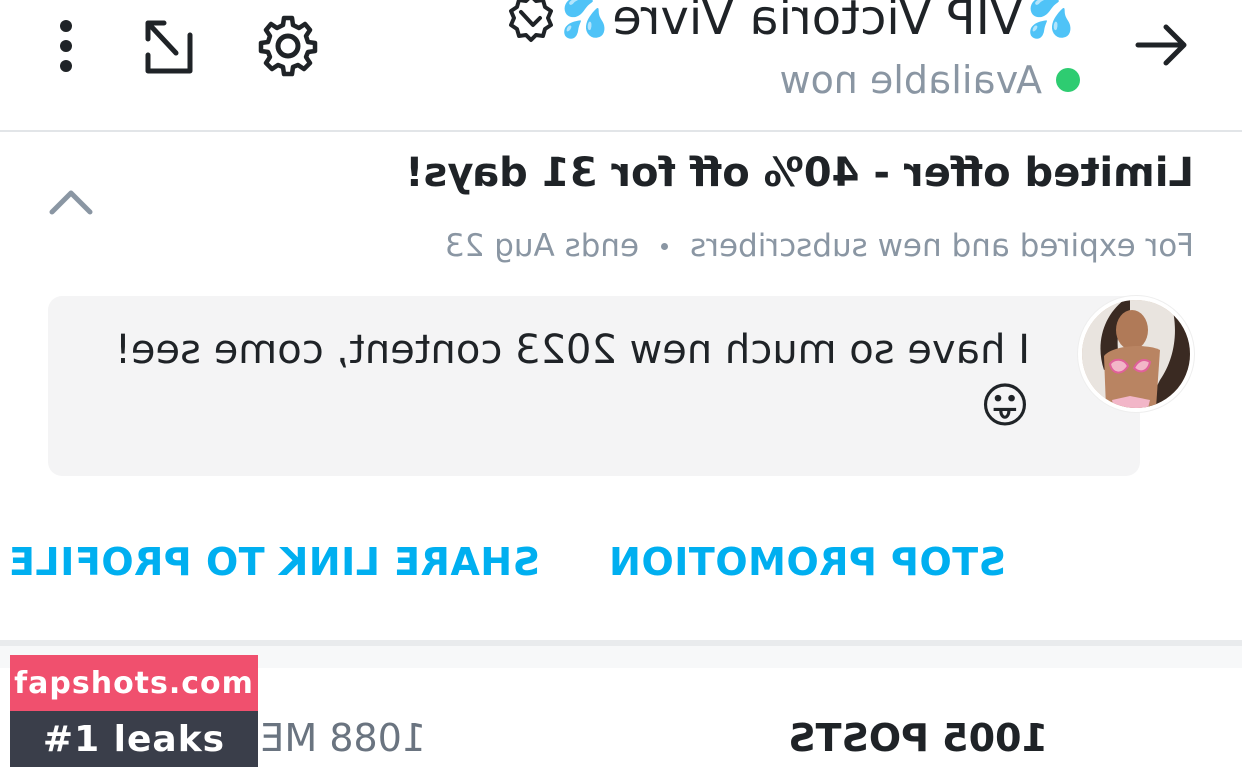  I want to click on tongue-emoji: 😛, so click(1004, 406).